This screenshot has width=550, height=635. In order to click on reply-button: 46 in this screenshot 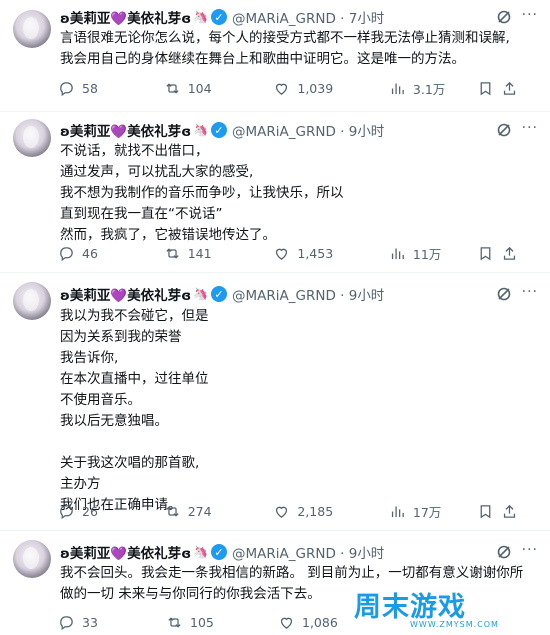, I will do `click(111, 253)`.